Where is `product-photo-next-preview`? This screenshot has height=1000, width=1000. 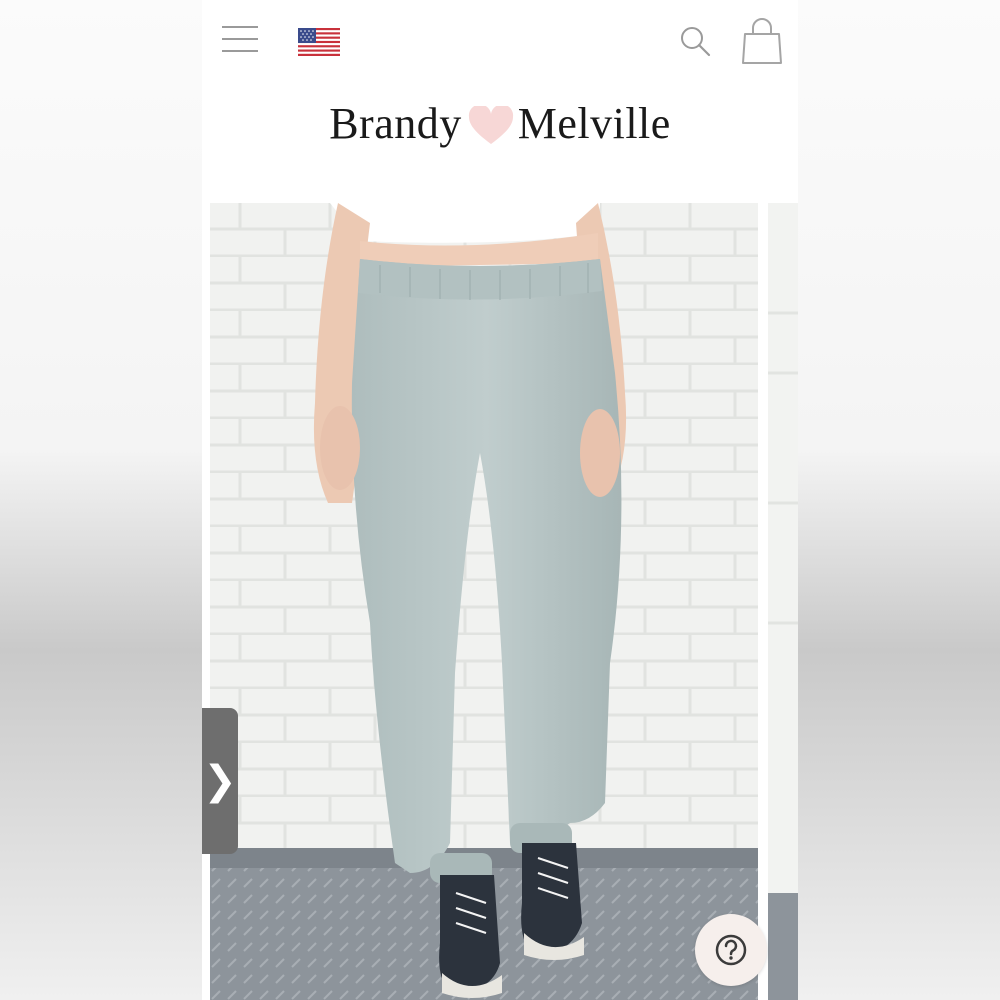 product-photo-next-preview is located at coordinates (783, 601).